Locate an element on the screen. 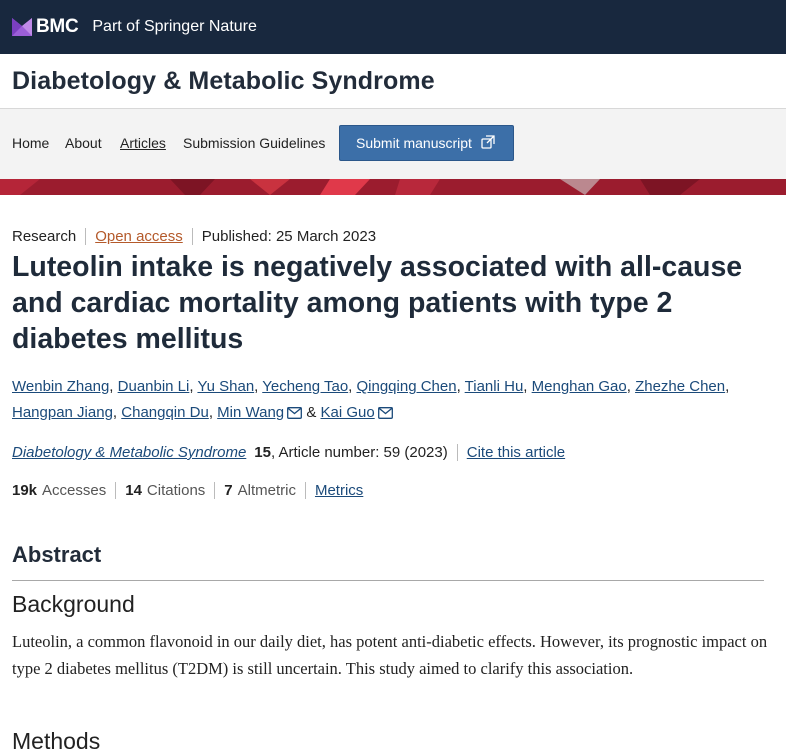 The image size is (786, 755). author-link: Hangpan Jiang is located at coordinates (62, 412).